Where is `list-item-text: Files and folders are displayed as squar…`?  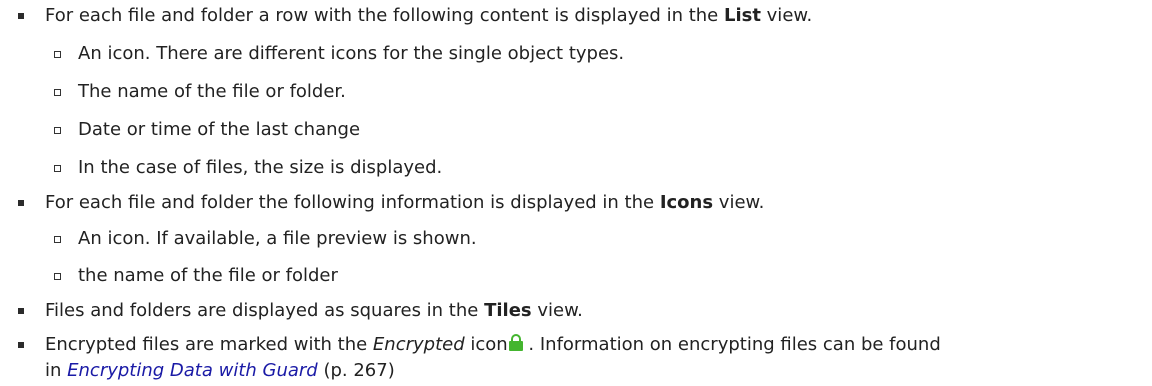 list-item-text: Files and folders are displayed as squar… is located at coordinates (314, 310).